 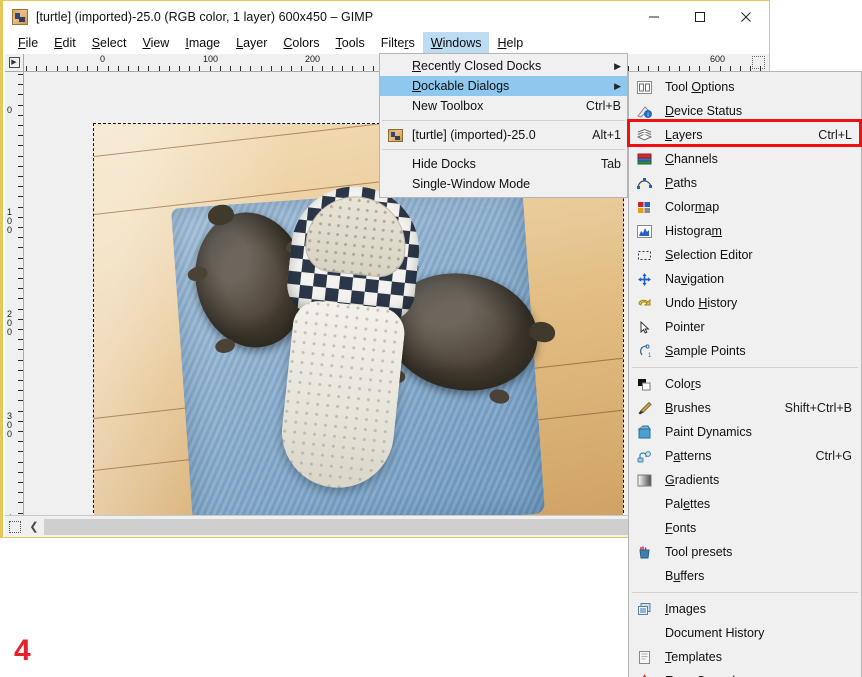 What do you see at coordinates (471, 184) in the screenshot?
I see `menu-item-label: Single-Window Mode` at bounding box center [471, 184].